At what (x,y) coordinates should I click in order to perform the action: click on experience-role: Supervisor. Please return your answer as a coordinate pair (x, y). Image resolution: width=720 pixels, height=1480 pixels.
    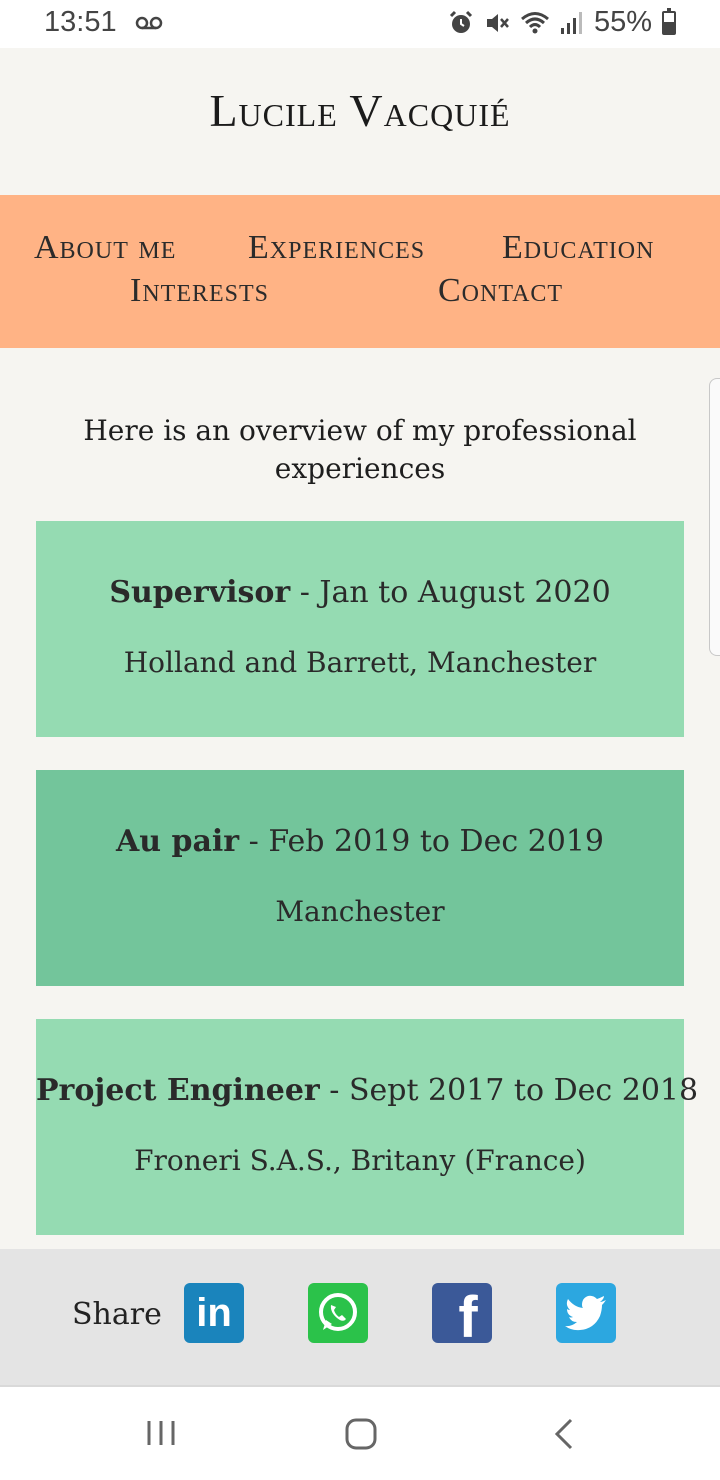
    Looking at the image, I should click on (200, 592).